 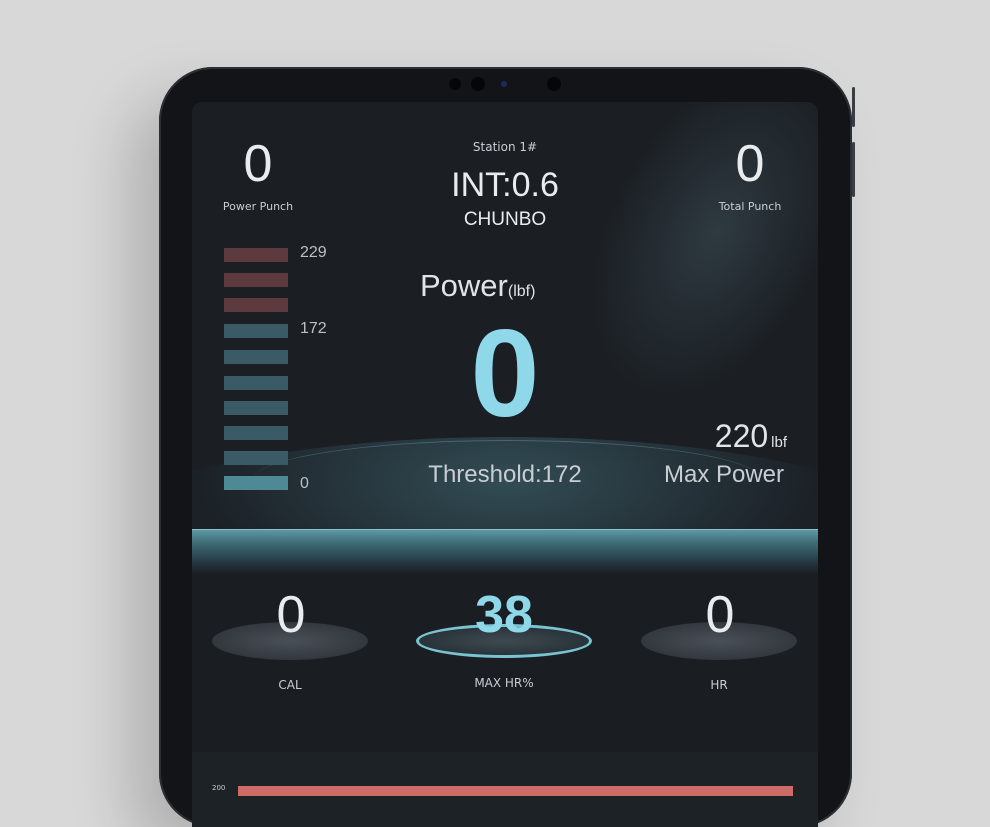 What do you see at coordinates (505, 551) in the screenshot?
I see `divider-band` at bounding box center [505, 551].